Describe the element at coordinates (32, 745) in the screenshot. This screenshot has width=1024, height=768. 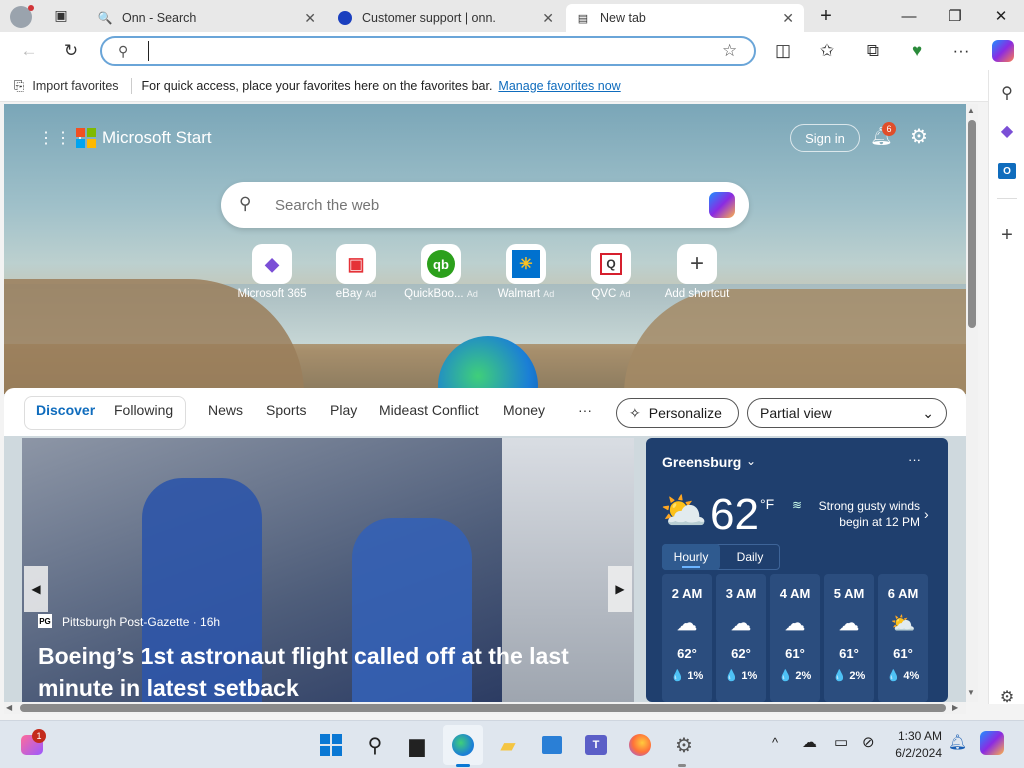
I see `widgets-icon` at that location.